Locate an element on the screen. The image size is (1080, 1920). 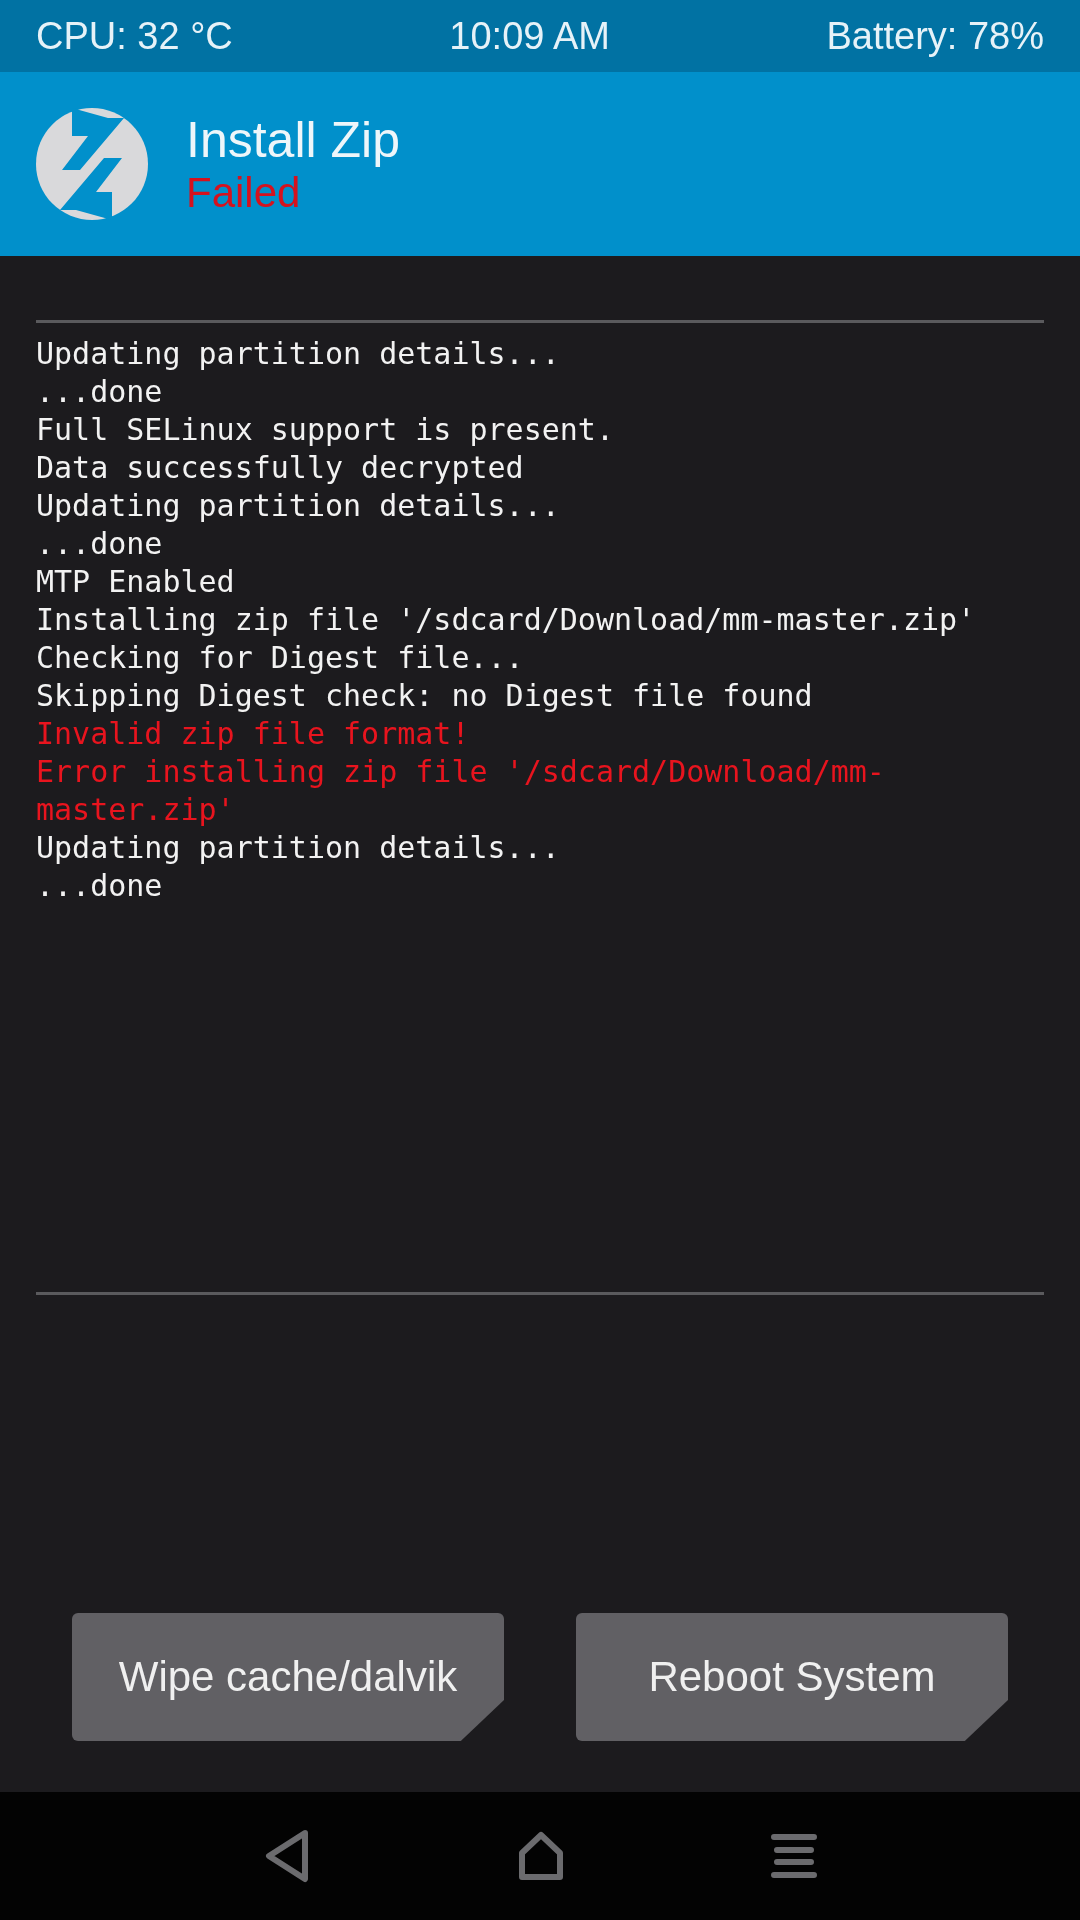
console-line: Error installing zip file '/sdcard/Download/mm-master.zip' is located at coordinates (461, 791).